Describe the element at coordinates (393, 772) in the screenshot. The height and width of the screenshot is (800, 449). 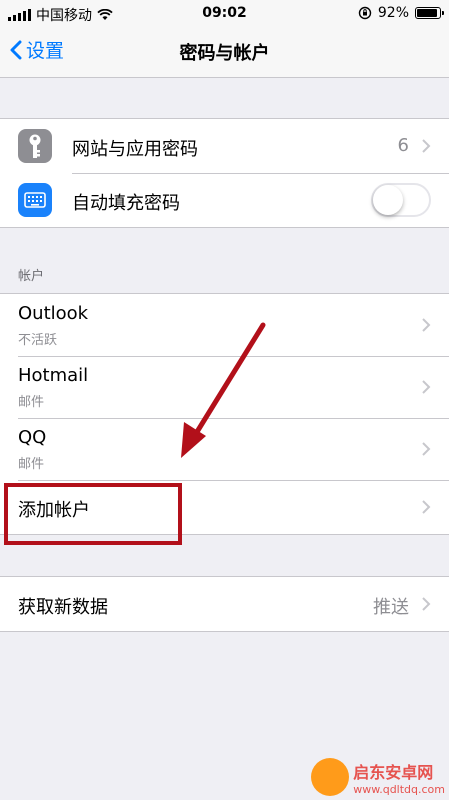
I see `watermark-name: 启东安卓网` at that location.